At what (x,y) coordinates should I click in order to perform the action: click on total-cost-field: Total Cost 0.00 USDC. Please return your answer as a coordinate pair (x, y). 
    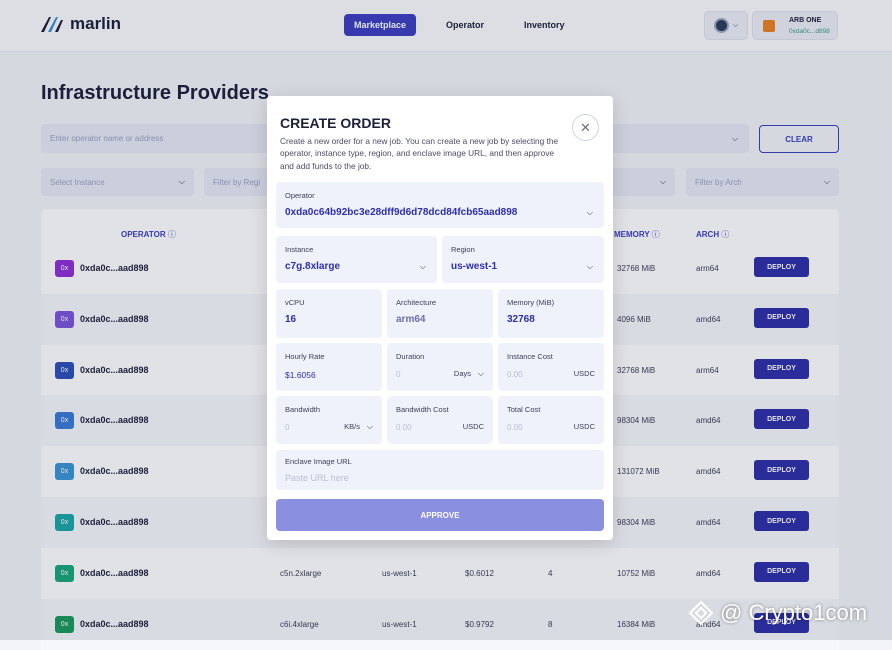
    Looking at the image, I should click on (551, 420).